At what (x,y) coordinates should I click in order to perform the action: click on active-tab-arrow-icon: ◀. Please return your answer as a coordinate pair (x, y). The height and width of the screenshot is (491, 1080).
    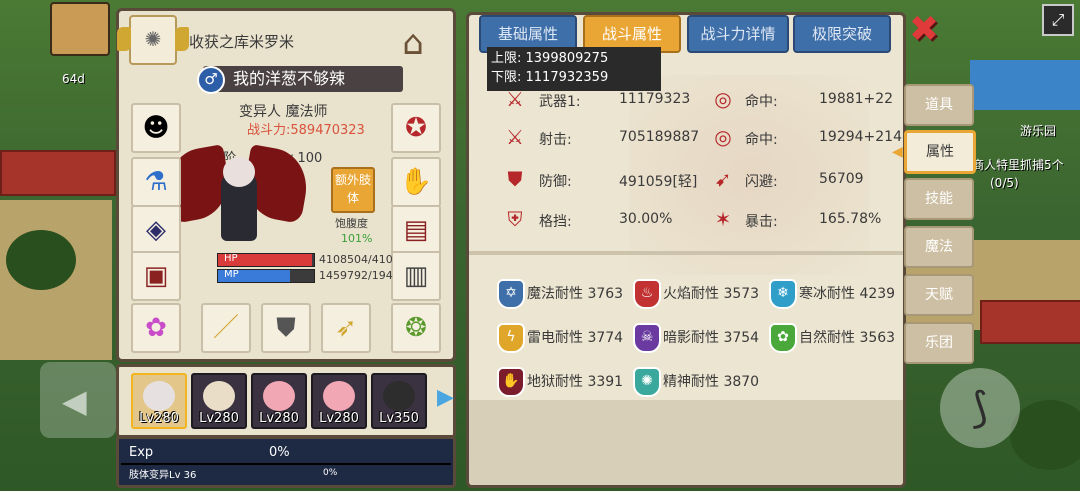
    Looking at the image, I should click on (897, 152).